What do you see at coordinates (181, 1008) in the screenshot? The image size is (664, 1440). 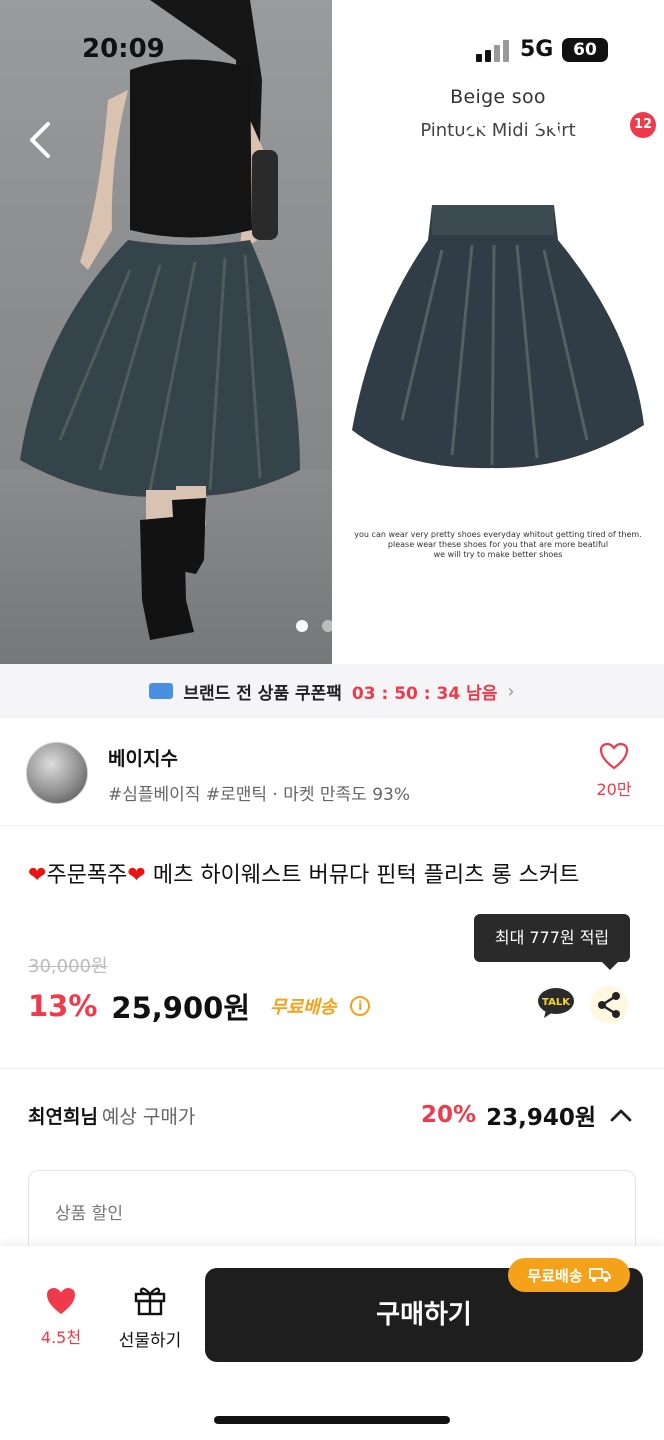 I see `sale-price: 25,900원` at bounding box center [181, 1008].